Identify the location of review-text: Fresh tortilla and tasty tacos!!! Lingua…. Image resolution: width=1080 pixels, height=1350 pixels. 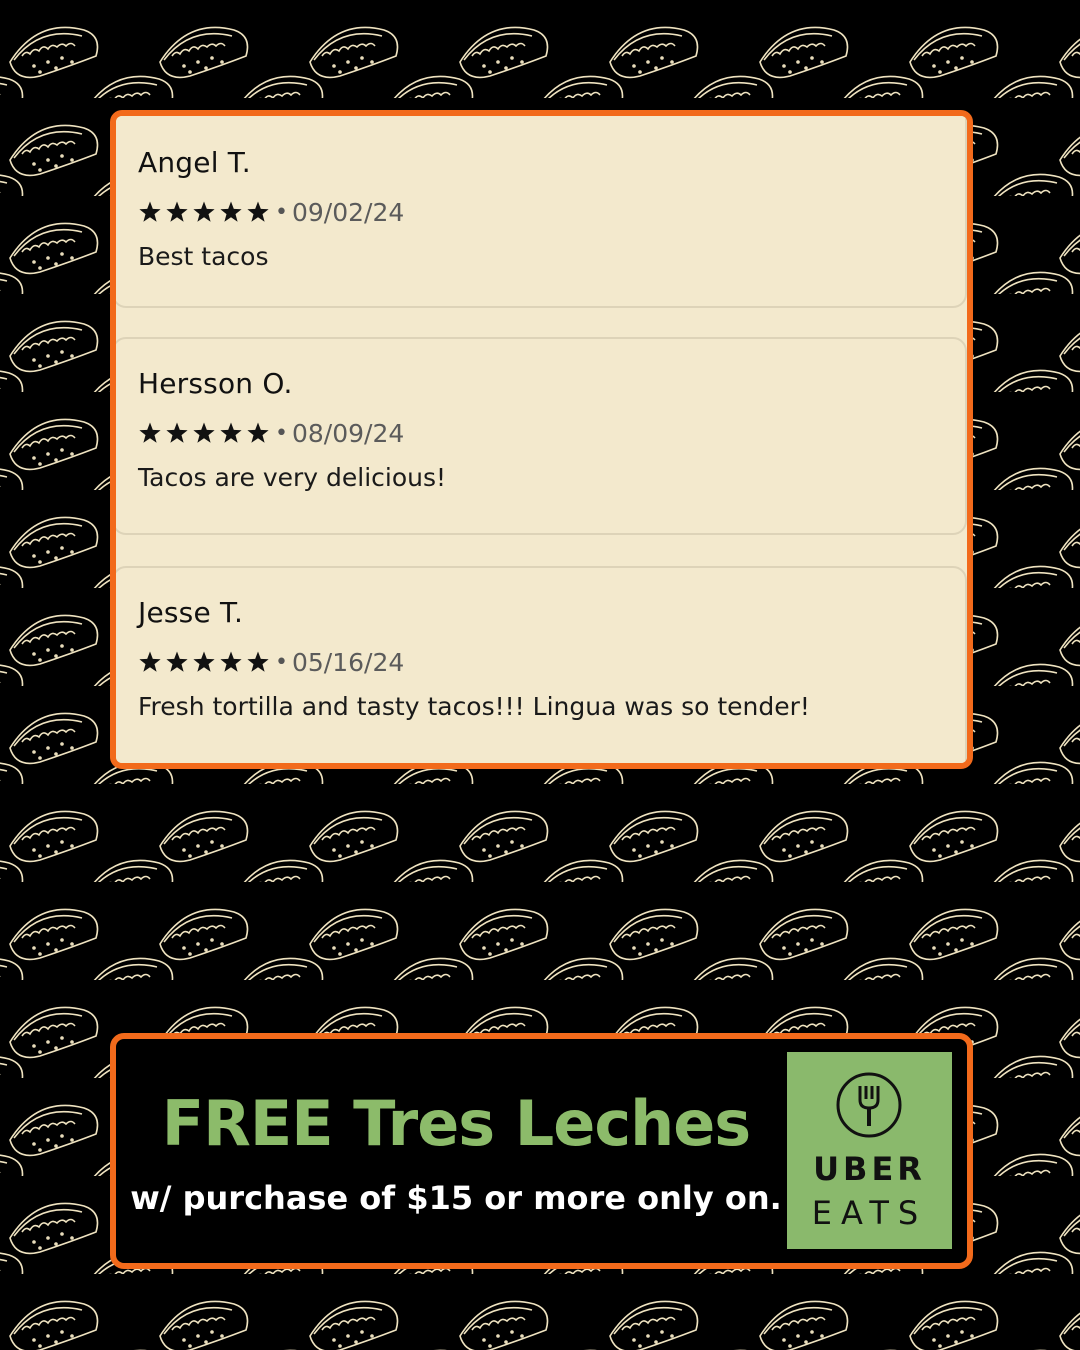
(474, 706).